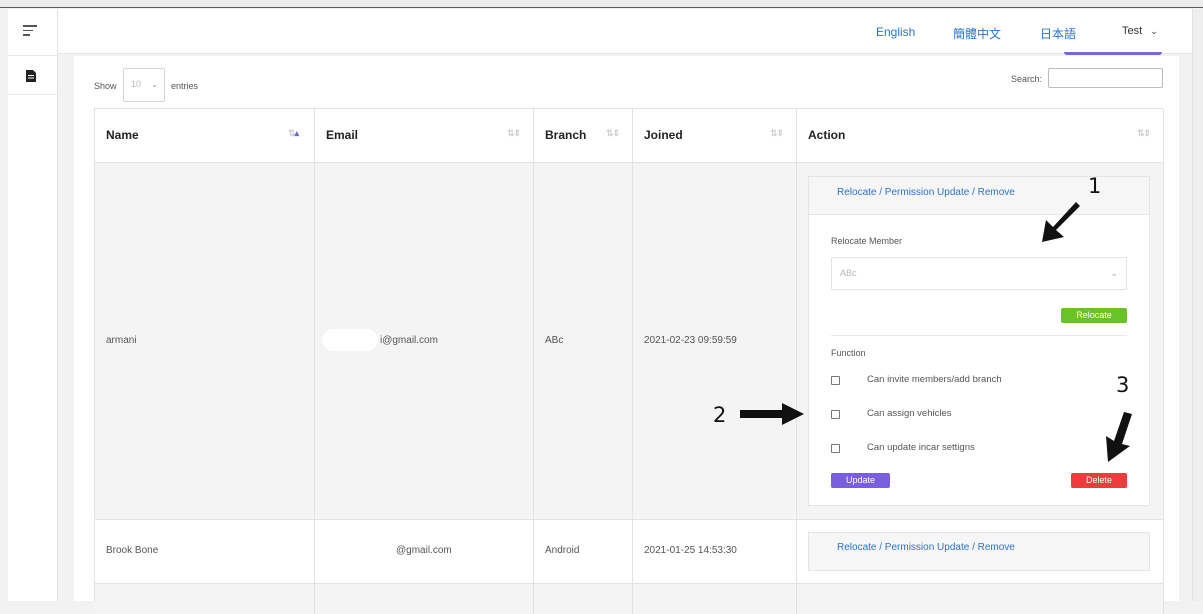  Describe the element at coordinates (33, 305) in the screenshot. I see `sidebar` at that location.